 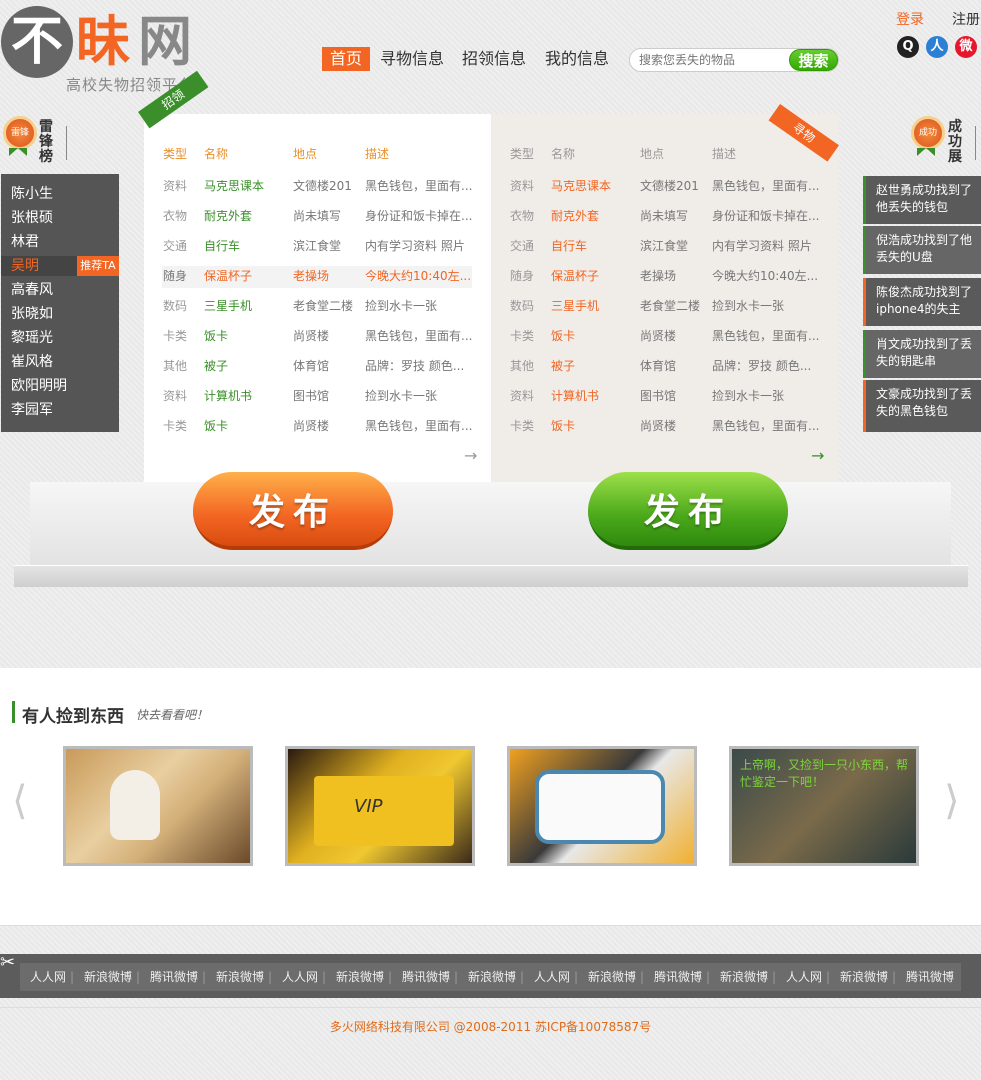 I want to click on rank-name: 李园军, so click(x=32, y=410).